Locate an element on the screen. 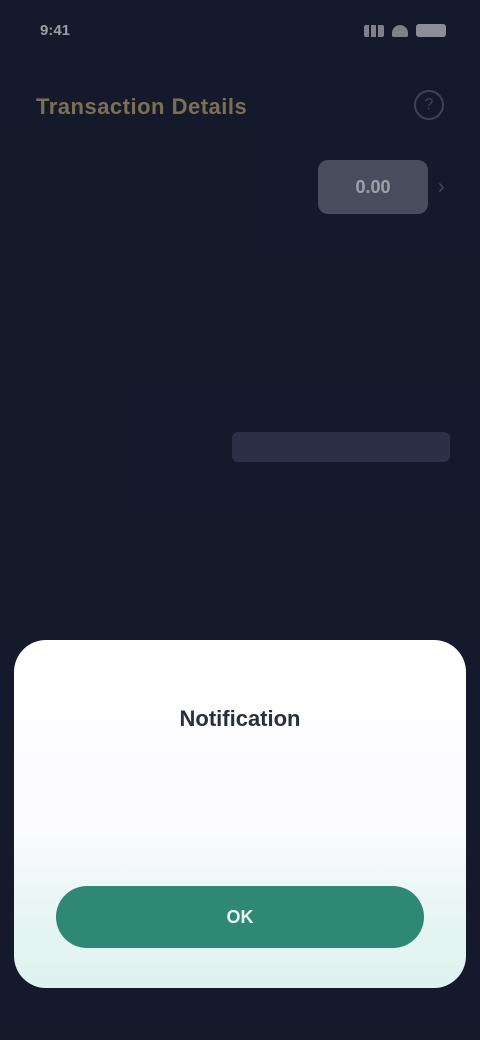 This screenshot has width=480, height=1040. confirm-button: OK is located at coordinates (240, 917).